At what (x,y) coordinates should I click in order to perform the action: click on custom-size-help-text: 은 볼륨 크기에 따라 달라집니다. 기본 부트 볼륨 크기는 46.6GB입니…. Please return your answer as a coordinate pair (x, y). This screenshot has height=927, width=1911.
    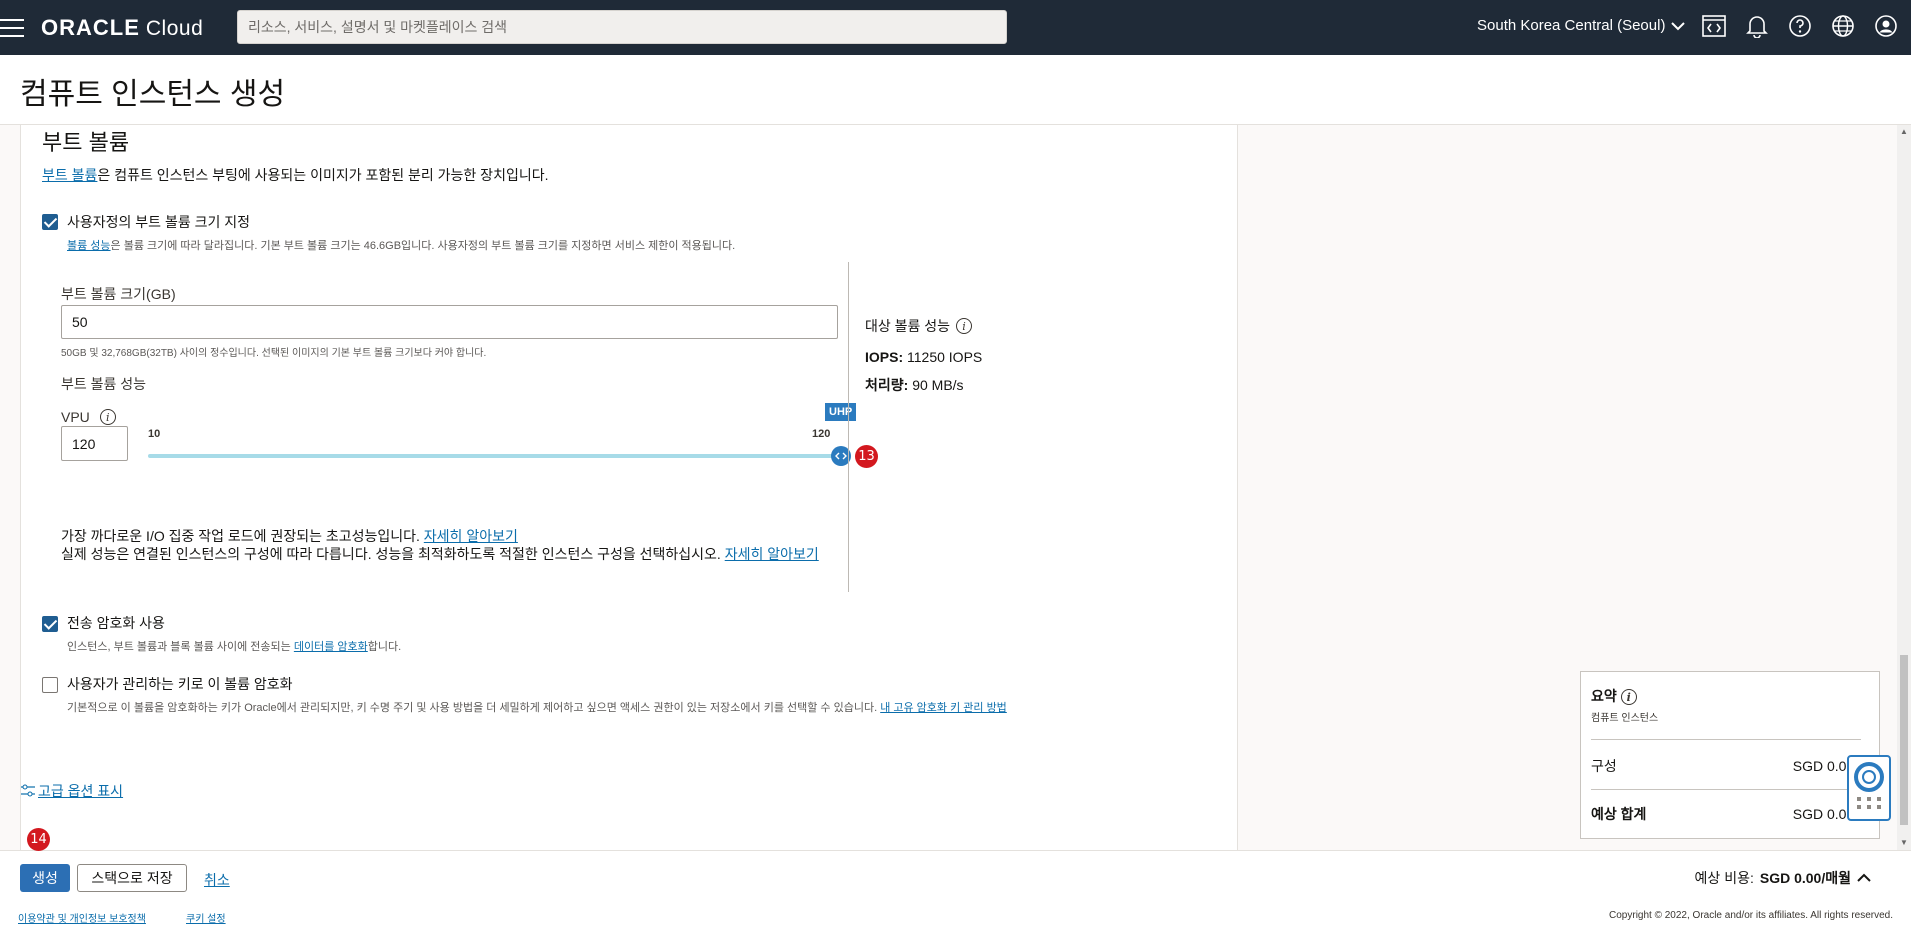
    Looking at the image, I should click on (423, 246).